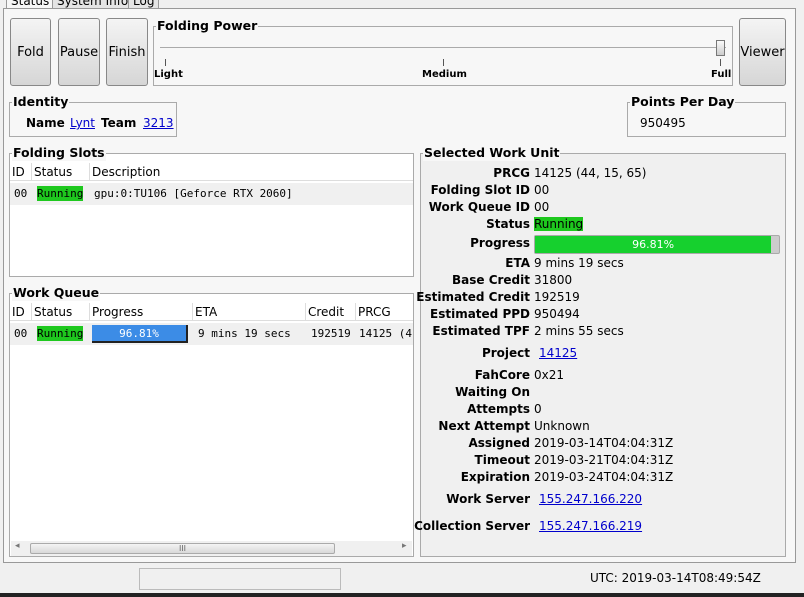 Image resolution: width=804 pixels, height=597 pixels. I want to click on folding-power-group: Folding Power Light Medium Full, so click(443, 52).